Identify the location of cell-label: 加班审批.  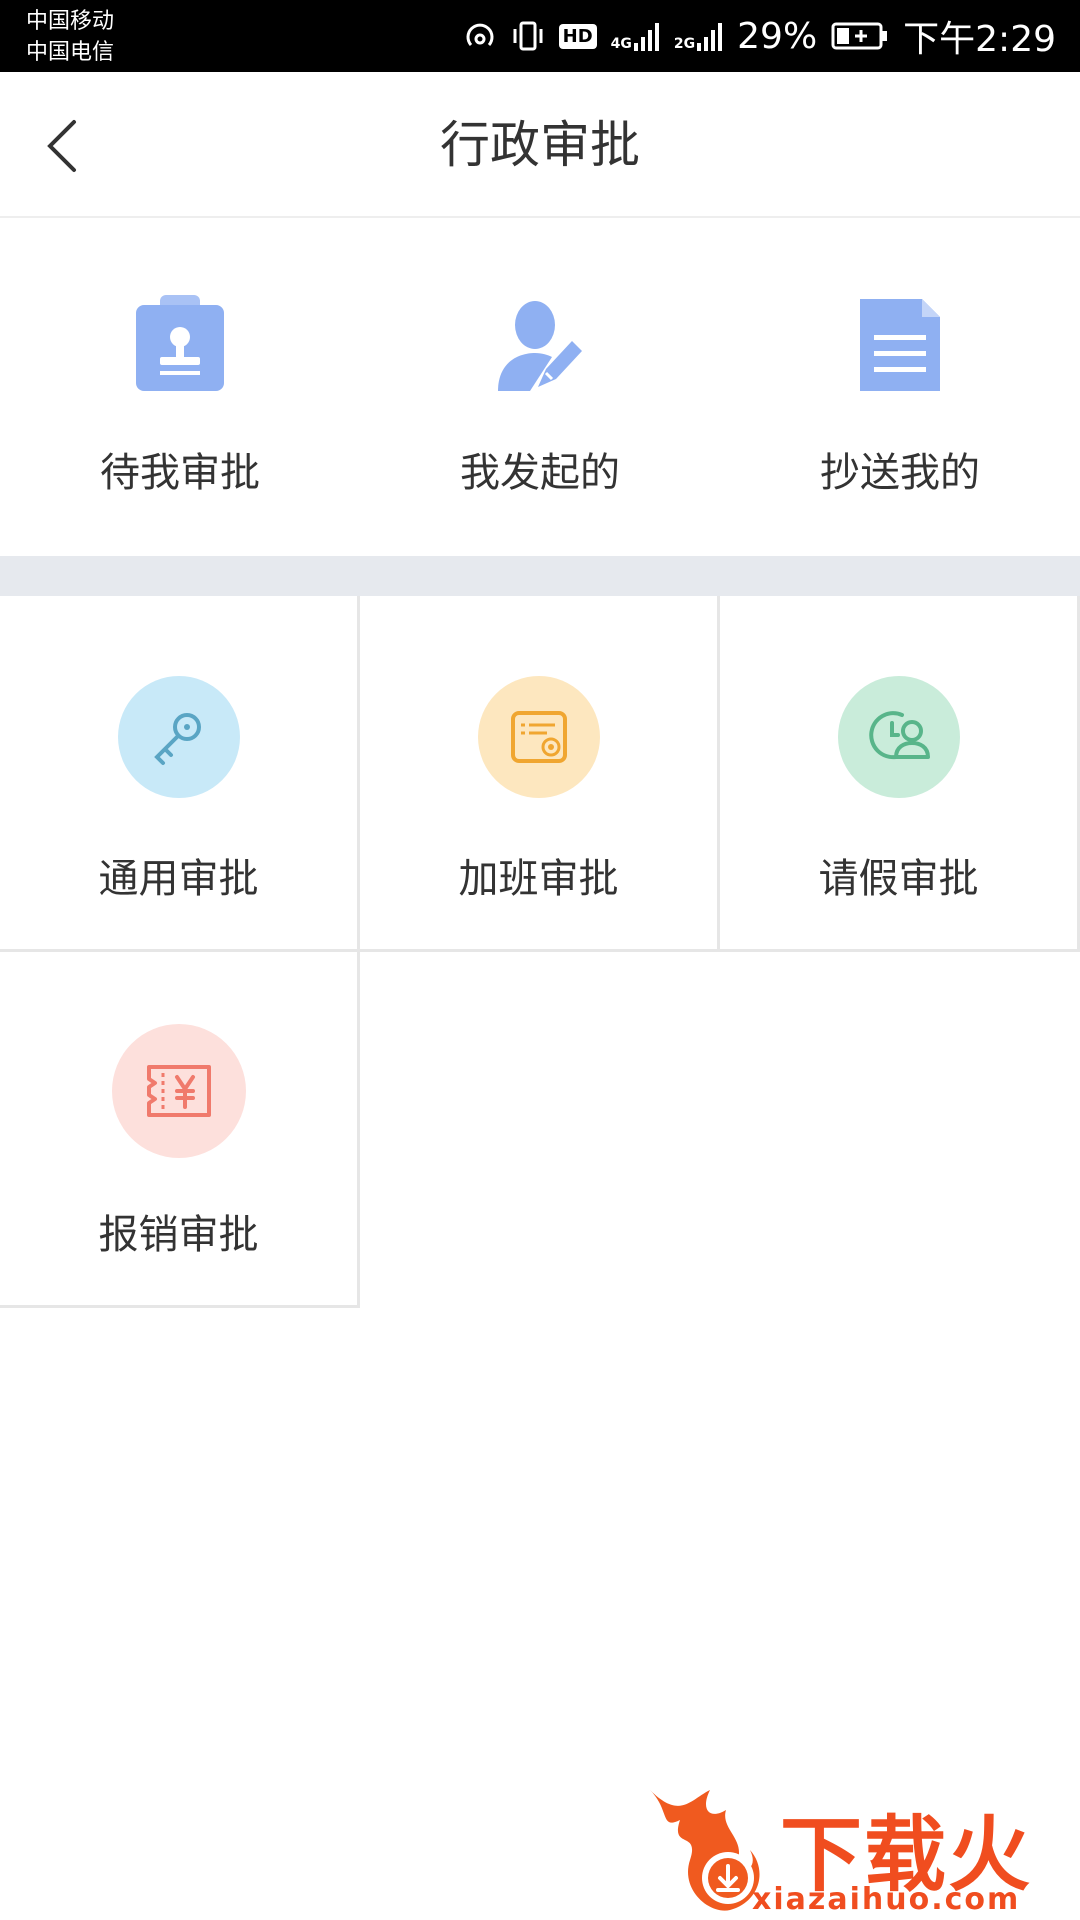
(538, 879).